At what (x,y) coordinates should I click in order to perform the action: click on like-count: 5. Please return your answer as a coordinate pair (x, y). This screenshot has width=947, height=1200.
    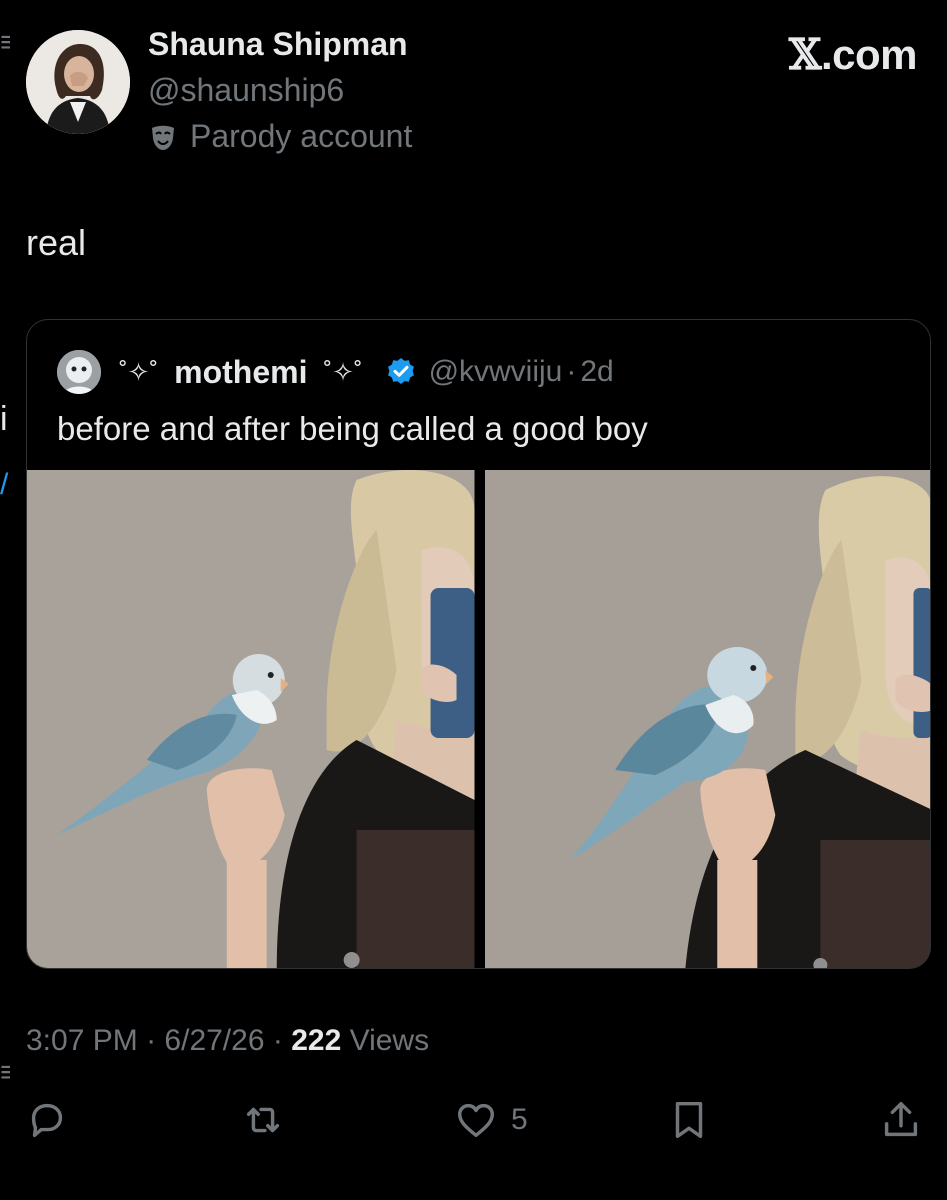
    Looking at the image, I should click on (519, 1119).